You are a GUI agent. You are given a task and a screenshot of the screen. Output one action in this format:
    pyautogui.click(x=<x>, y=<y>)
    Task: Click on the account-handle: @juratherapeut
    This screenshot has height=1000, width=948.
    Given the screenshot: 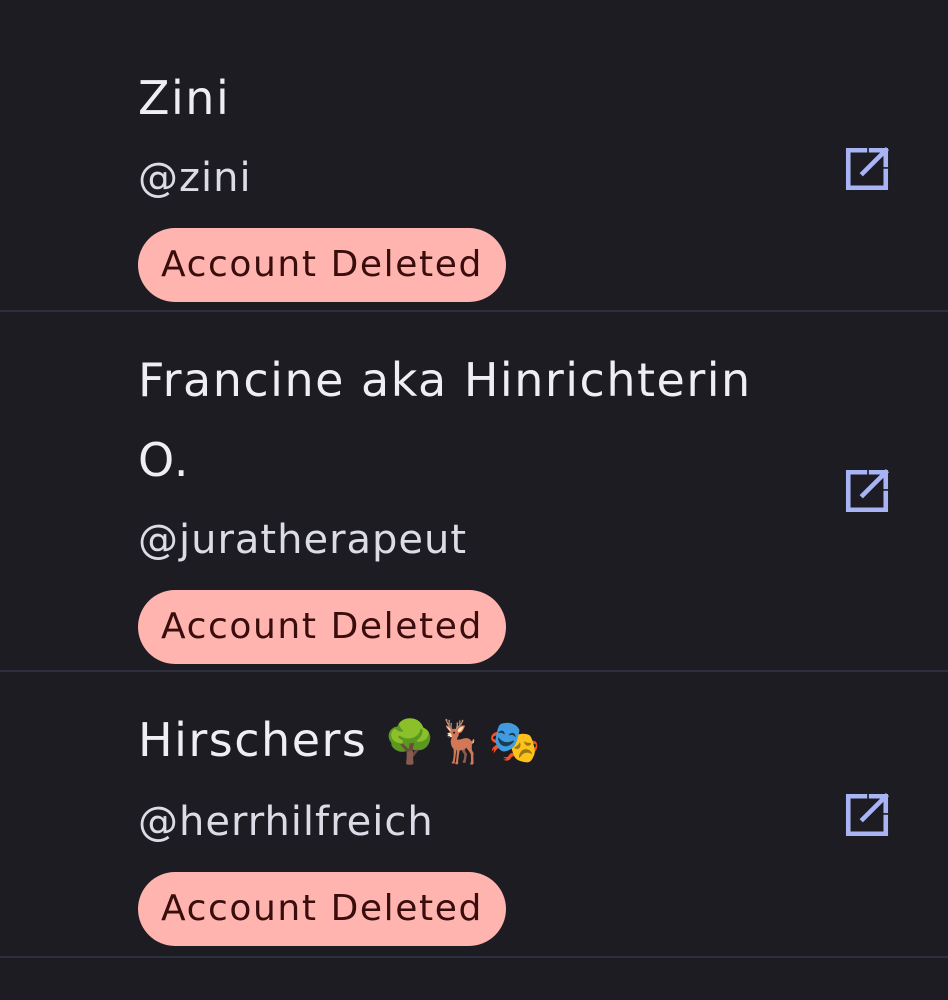 What is the action you would take?
    pyautogui.click(x=303, y=540)
    